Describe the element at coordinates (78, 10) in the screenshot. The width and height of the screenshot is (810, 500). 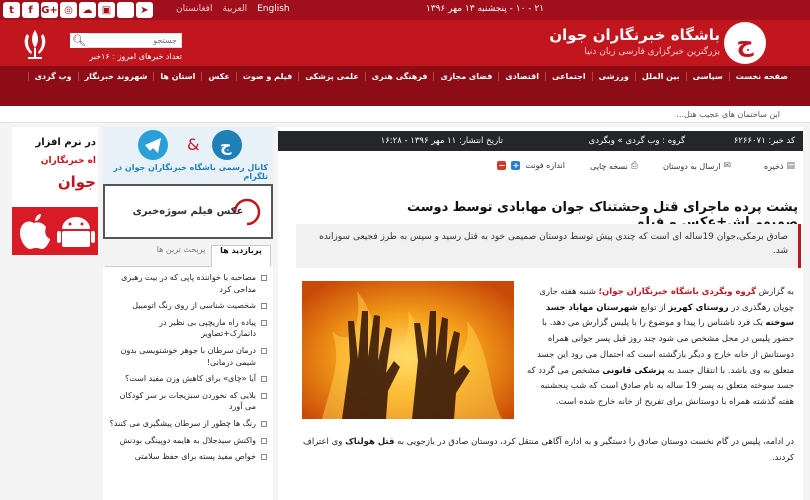
I see `social-links: t f G+ ◎ ☁ ▣ ➤` at that location.